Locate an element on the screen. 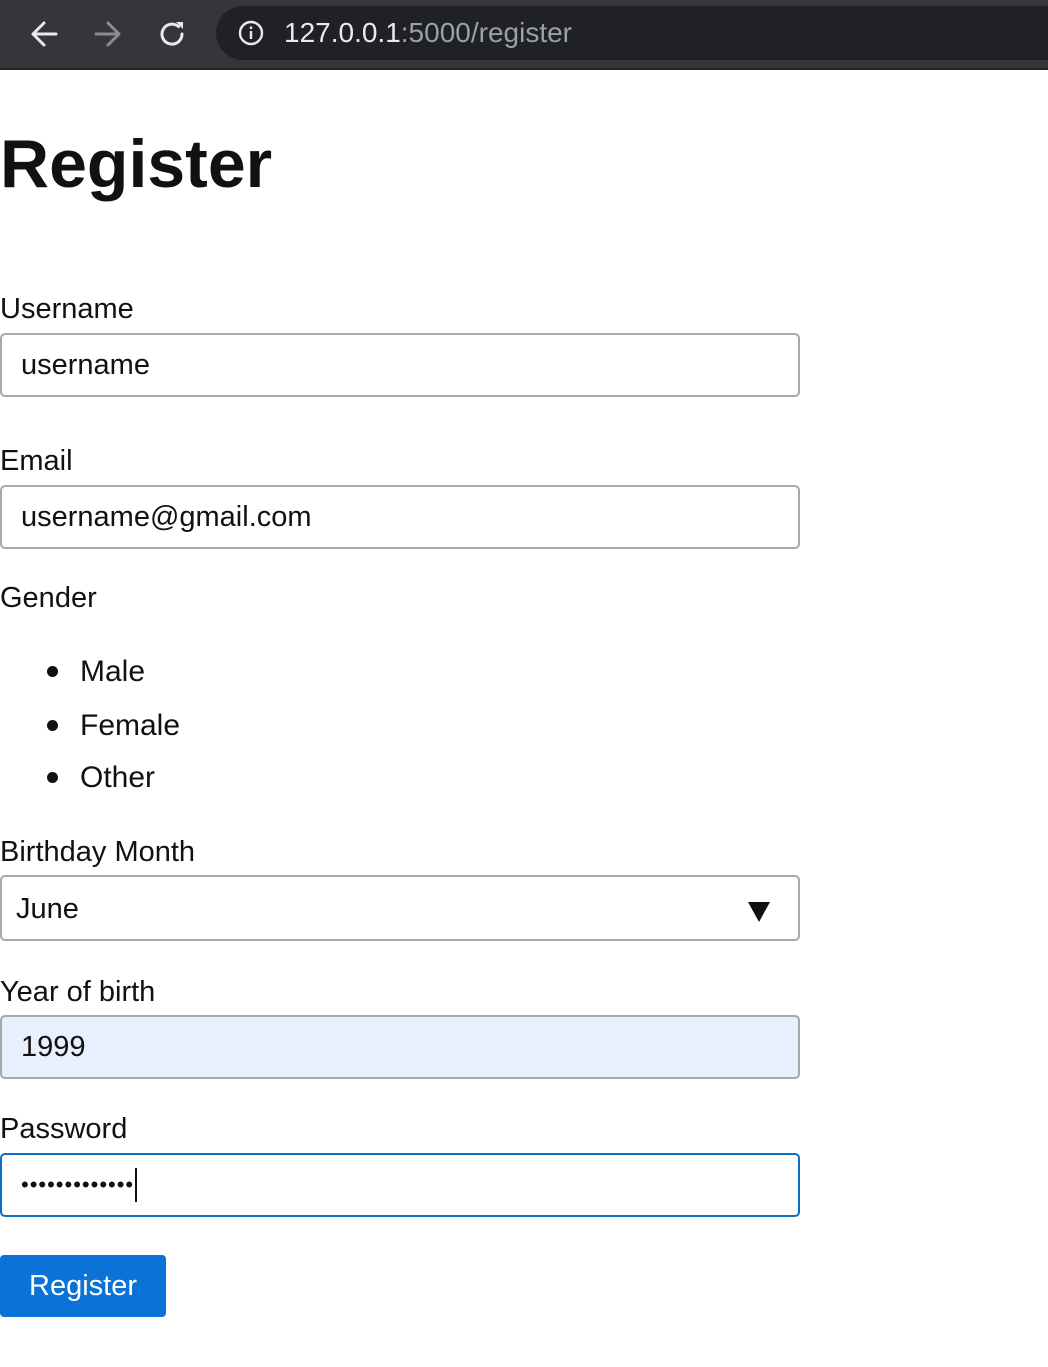  birthday-month-value: June is located at coordinates (47, 909).